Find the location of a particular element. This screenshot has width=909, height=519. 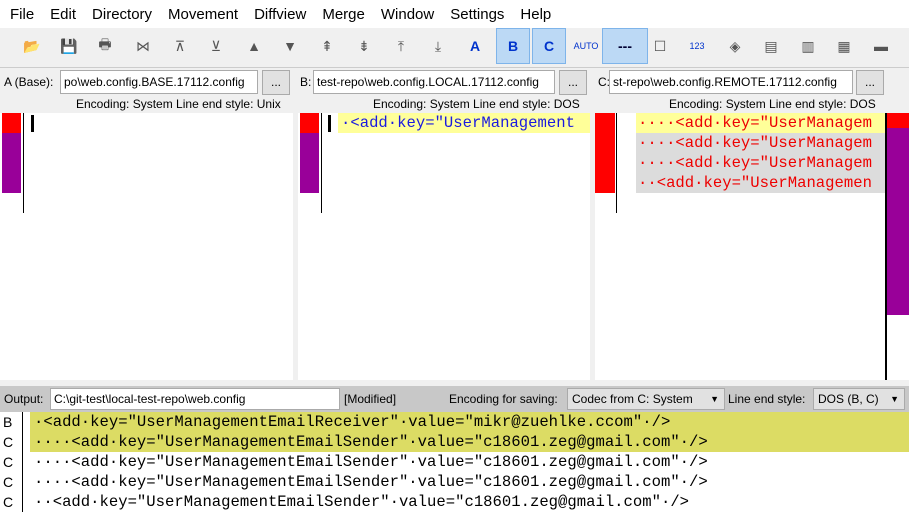

next-conflict-icon: ⇟ is located at coordinates (364, 45).